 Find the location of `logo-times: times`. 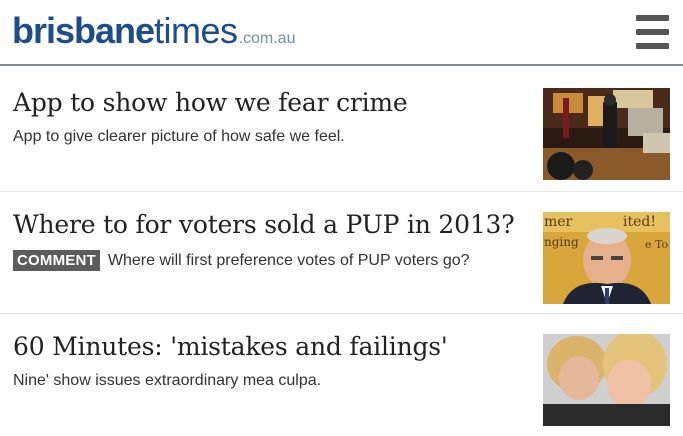

logo-times: times is located at coordinates (196, 30).